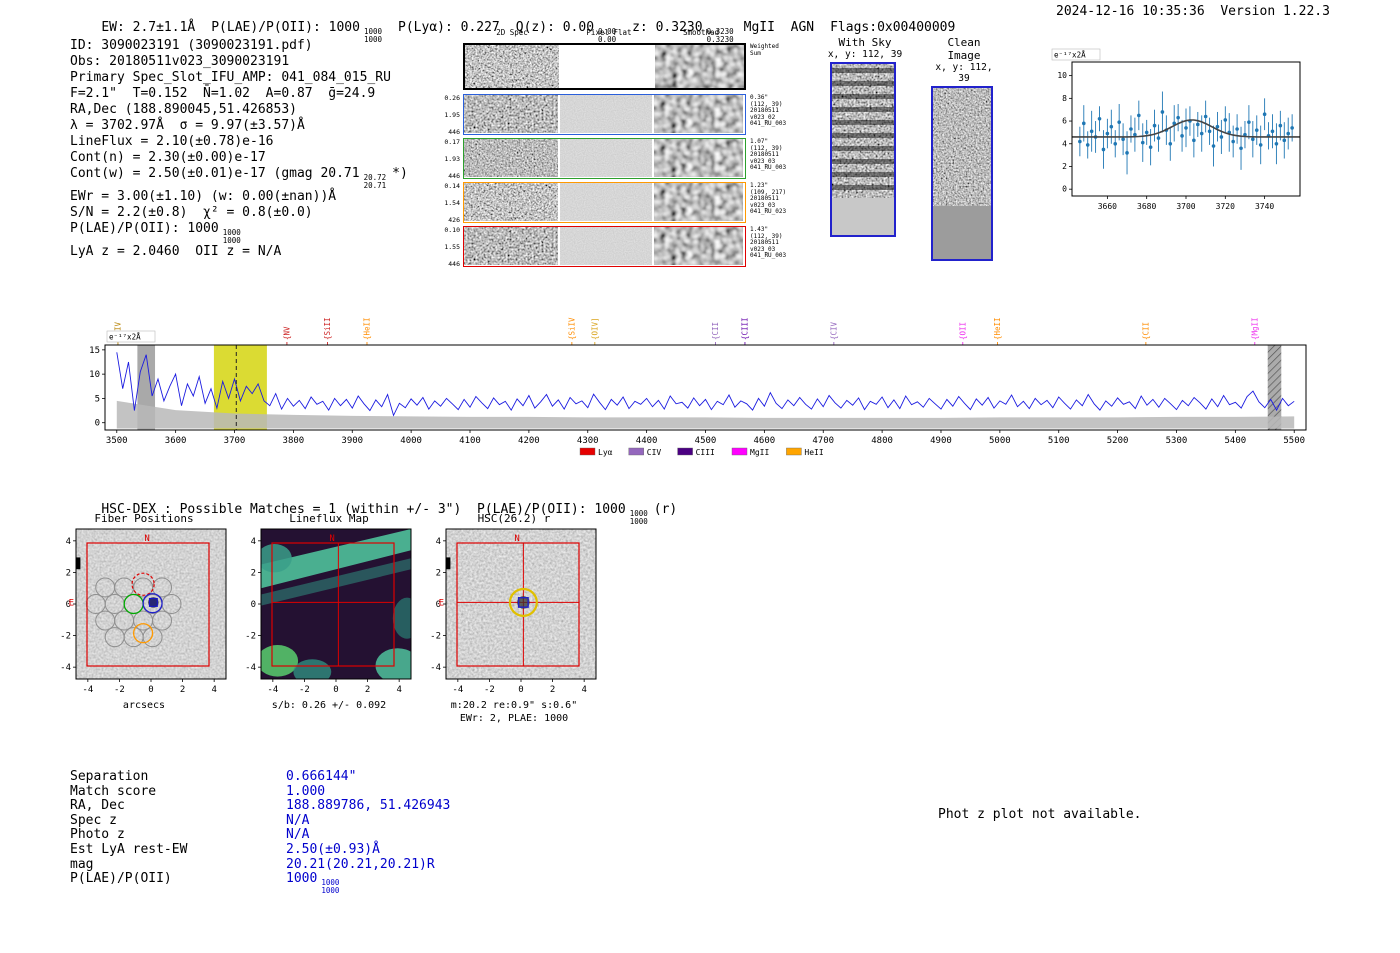 This screenshot has height=953, width=1400. What do you see at coordinates (863, 216) in the screenshot?
I see `sky-bottom-fill` at bounding box center [863, 216].